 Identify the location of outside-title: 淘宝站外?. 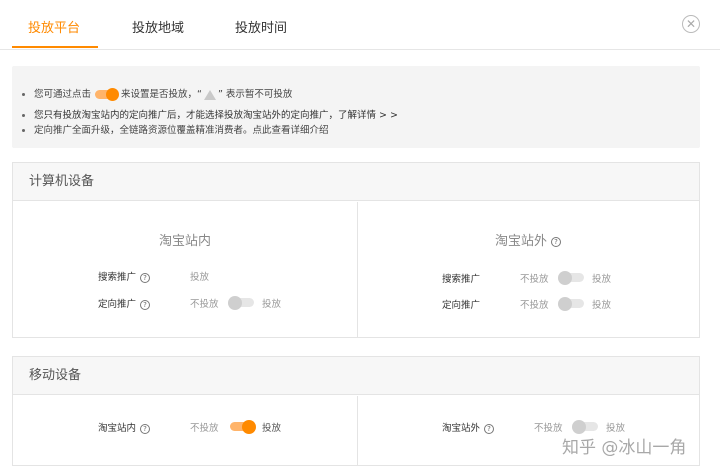
(528, 239).